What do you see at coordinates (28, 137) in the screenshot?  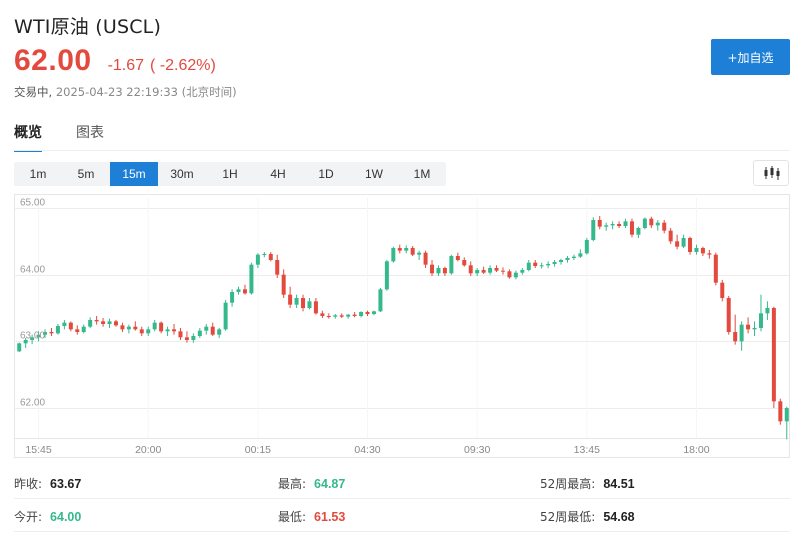 I see `tab-overview: 概览` at bounding box center [28, 137].